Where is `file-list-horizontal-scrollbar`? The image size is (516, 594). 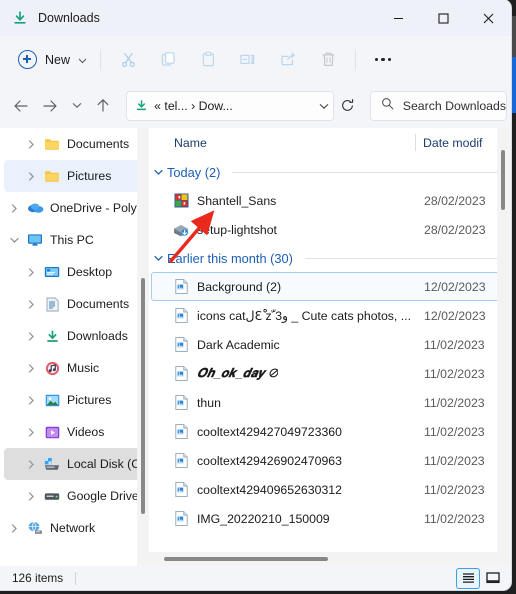
file-list-horizontal-scrollbar is located at coordinates (330, 559).